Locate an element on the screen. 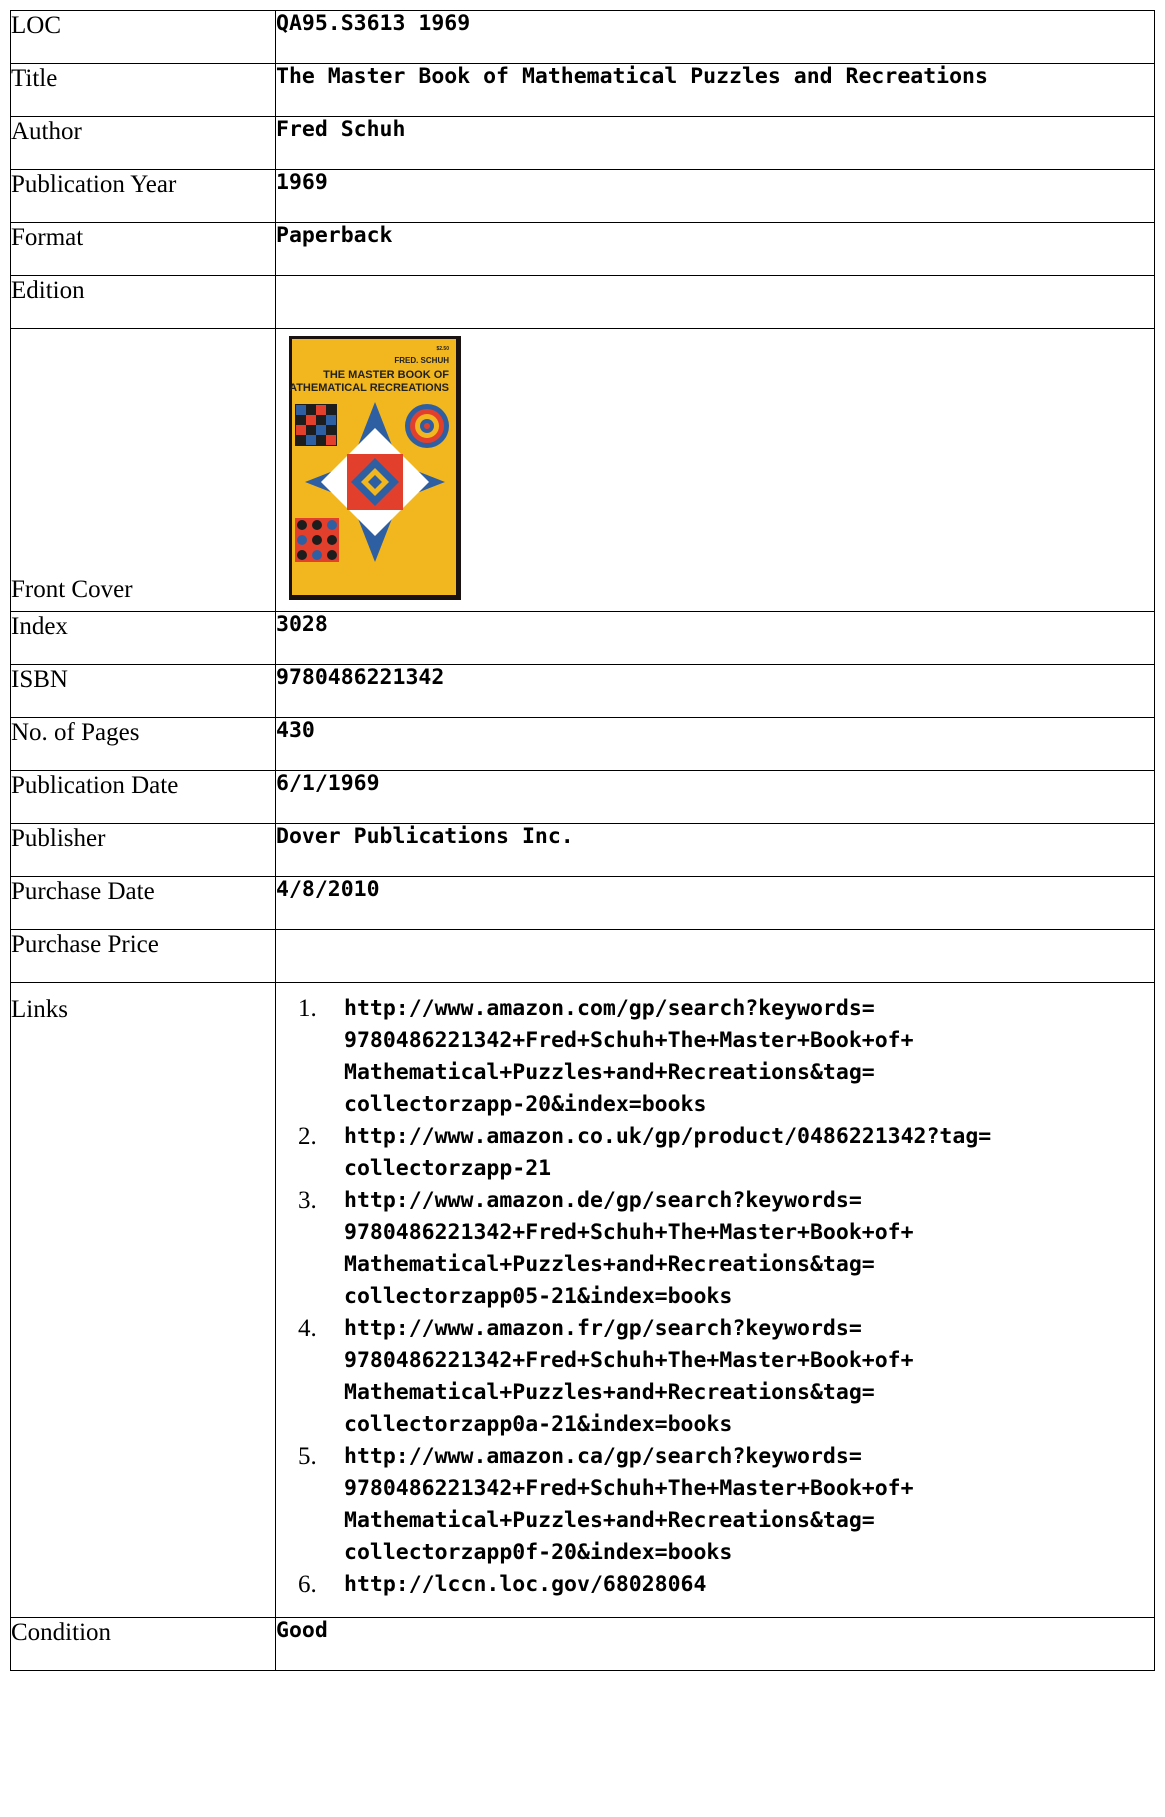 Image resolution: width=1165 pixels, height=1817 pixels. value-condition: Good is located at coordinates (715, 1644).